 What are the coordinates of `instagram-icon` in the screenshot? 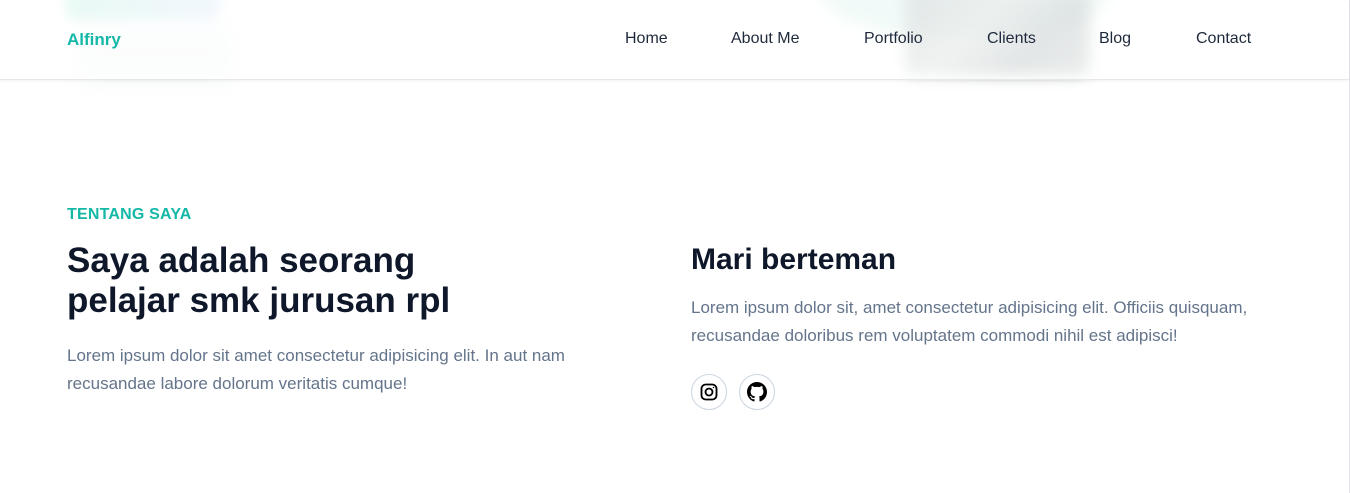 It's located at (709, 392).